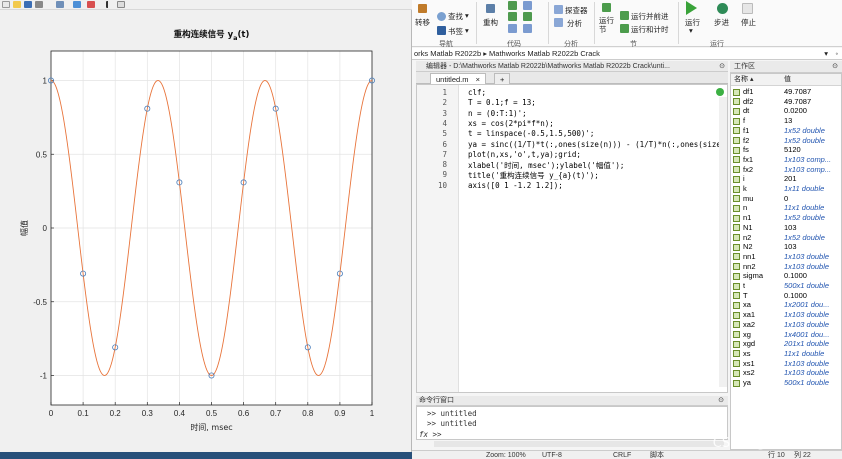 Image resolution: width=842 pixels, height=459 pixels. I want to click on insert-colorbar-icon, so click(77, 4).